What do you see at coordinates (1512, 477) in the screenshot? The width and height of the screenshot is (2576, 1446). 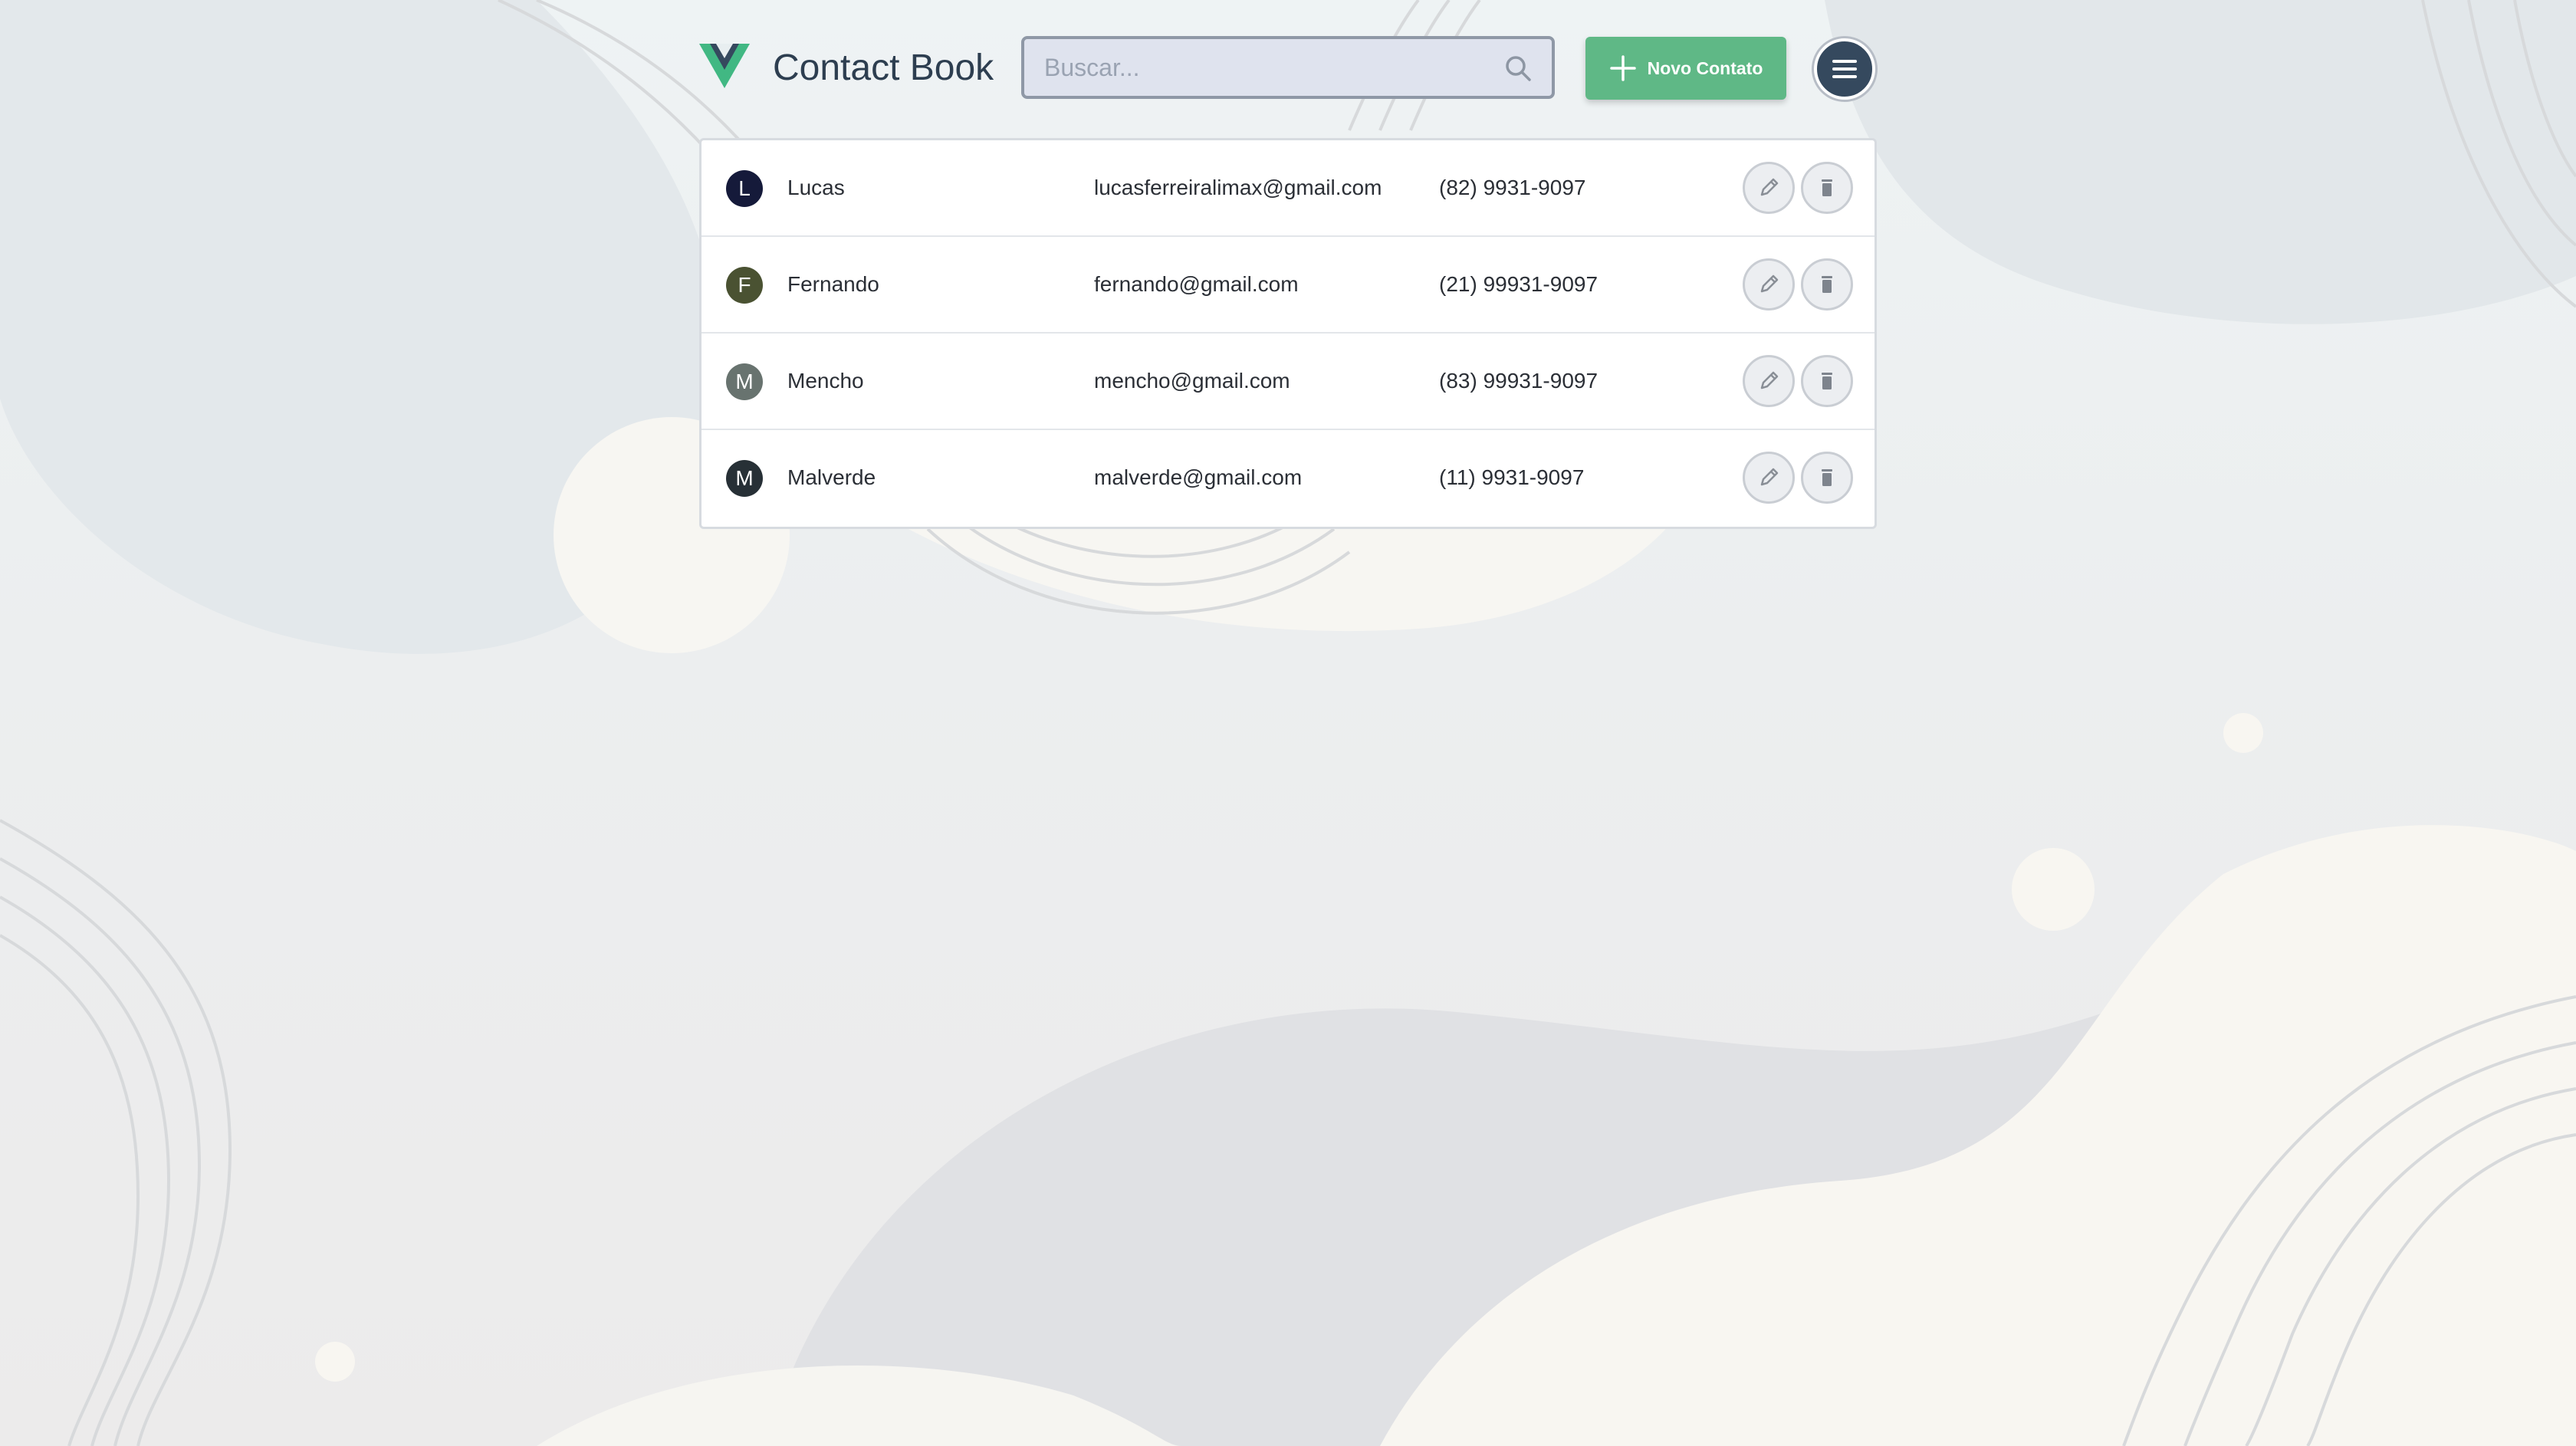 I see `contact-phone: (11) 9931-9097` at bounding box center [1512, 477].